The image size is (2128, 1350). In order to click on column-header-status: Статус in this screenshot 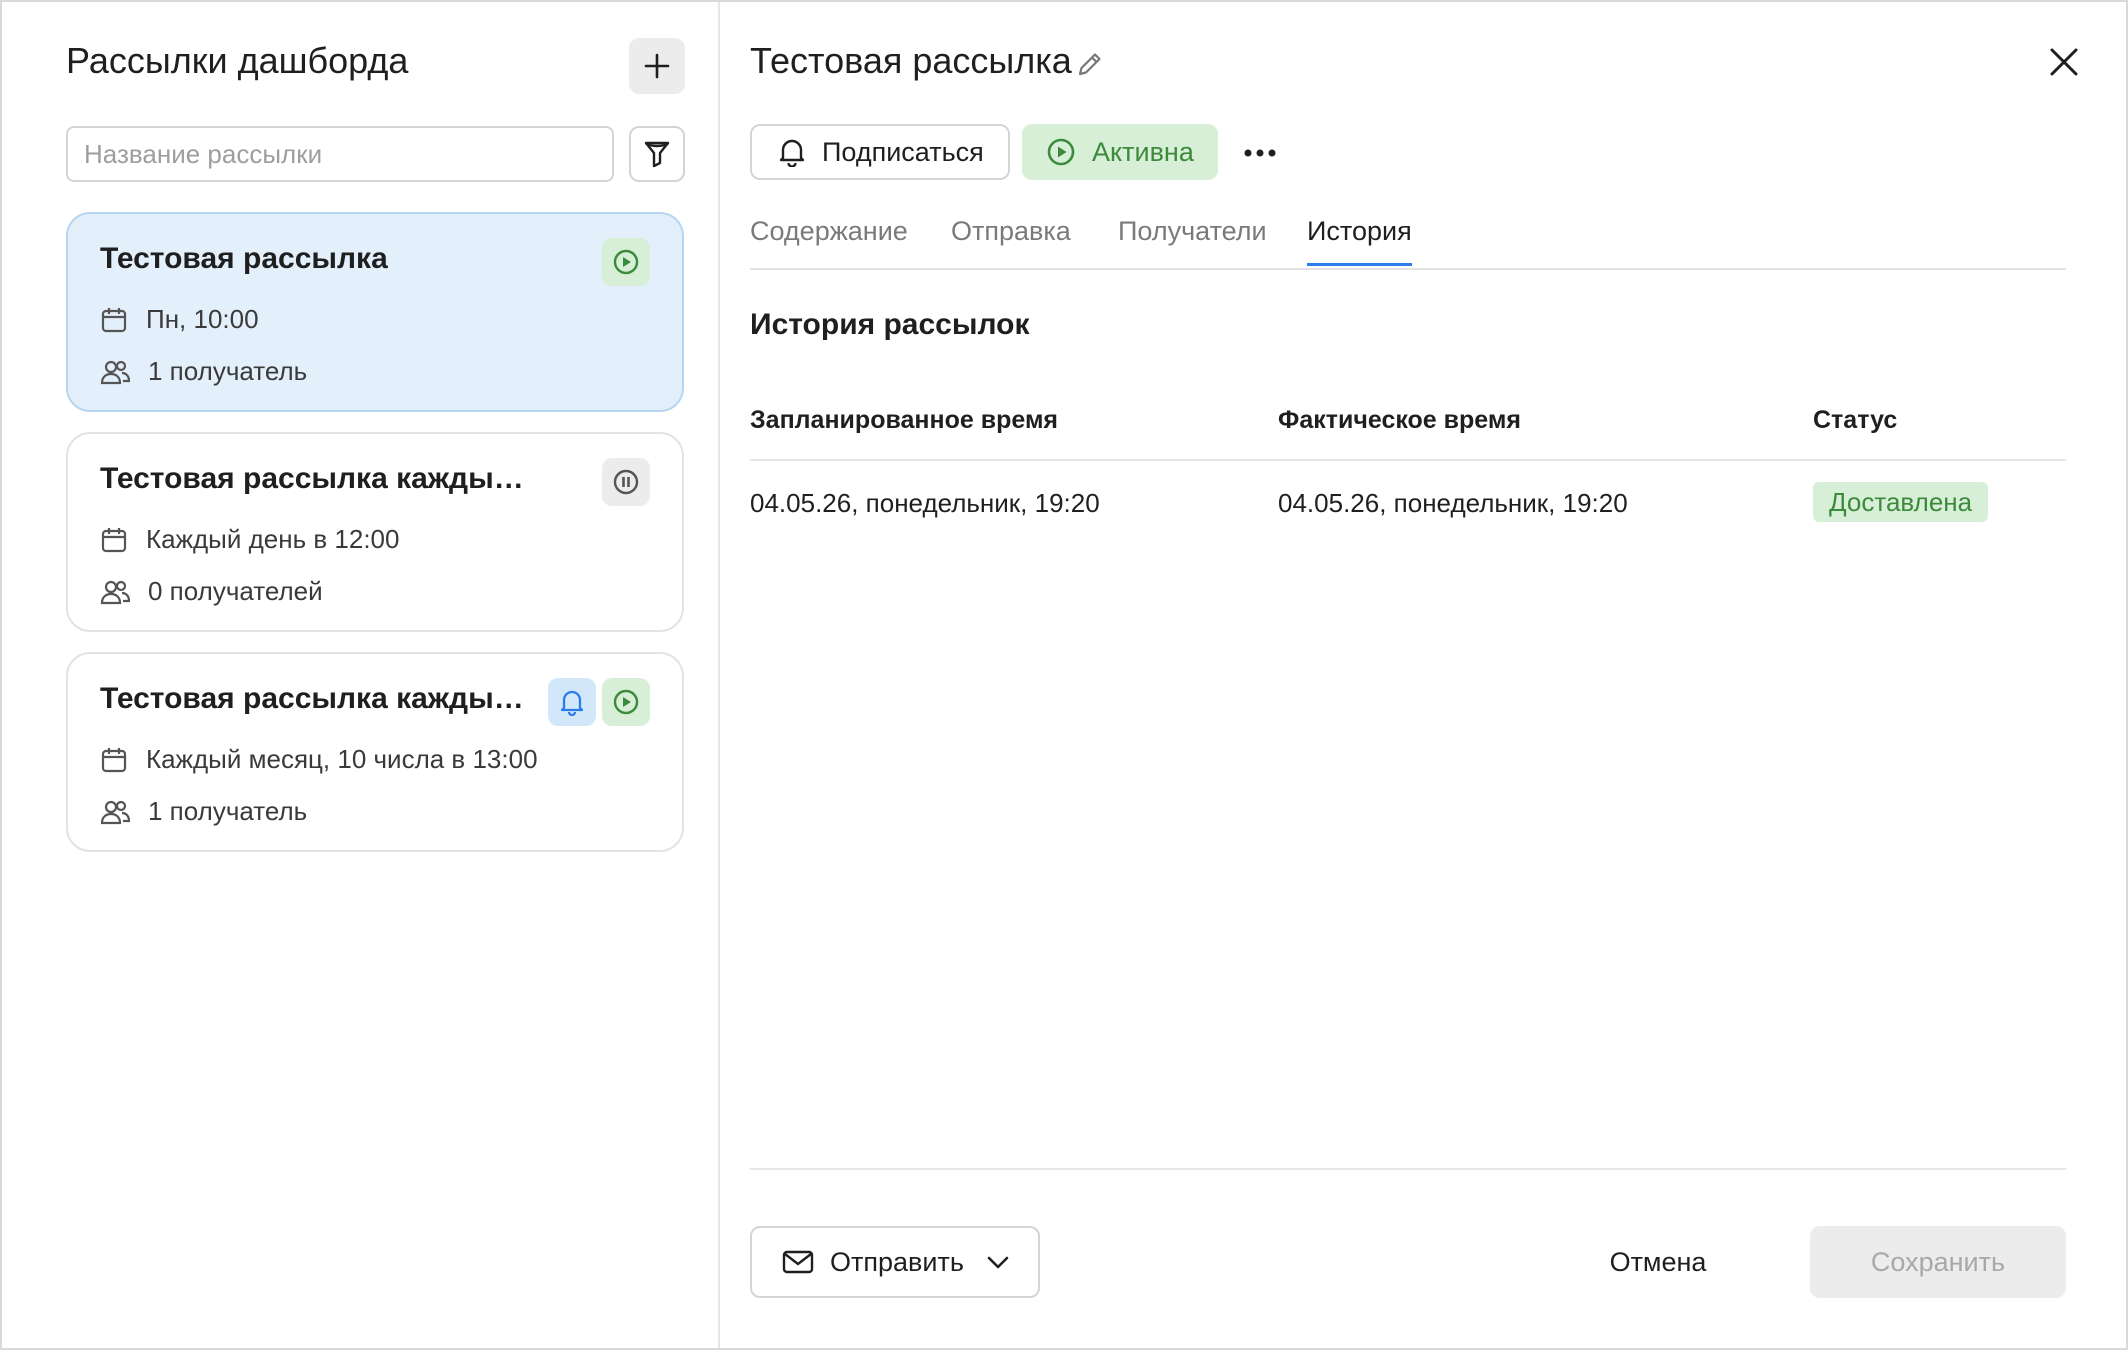, I will do `click(1855, 420)`.